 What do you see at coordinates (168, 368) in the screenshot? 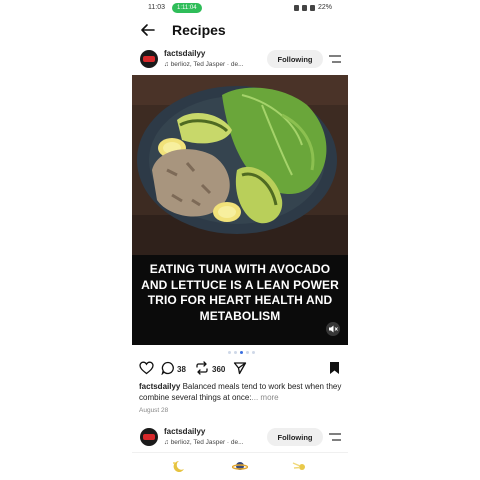
I see `comment-icon` at bounding box center [168, 368].